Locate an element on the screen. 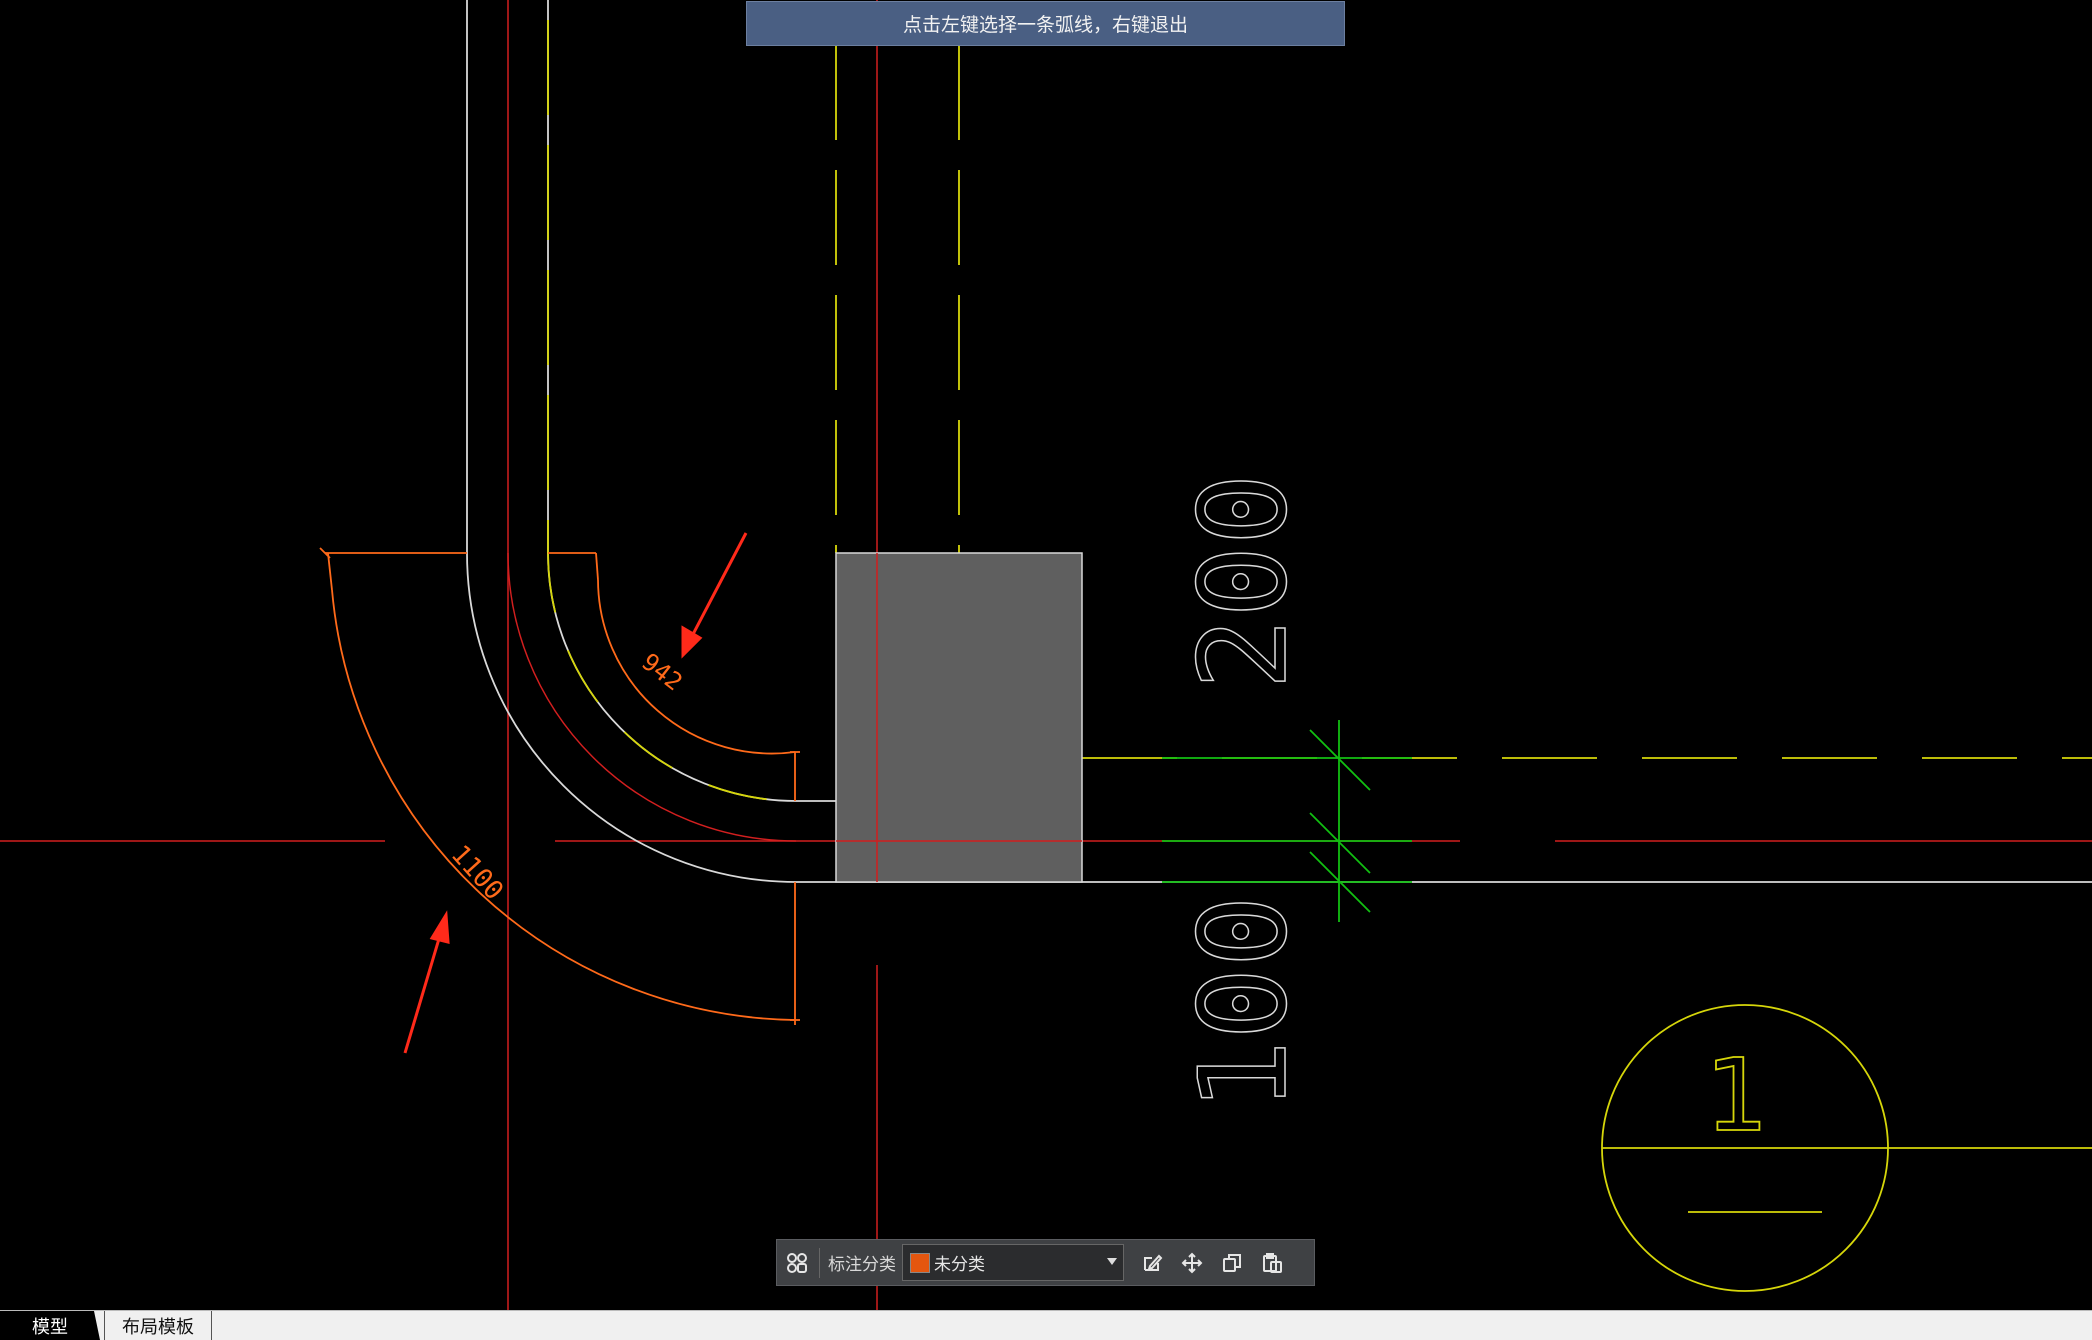  paste-icon is located at coordinates (1272, 1262).